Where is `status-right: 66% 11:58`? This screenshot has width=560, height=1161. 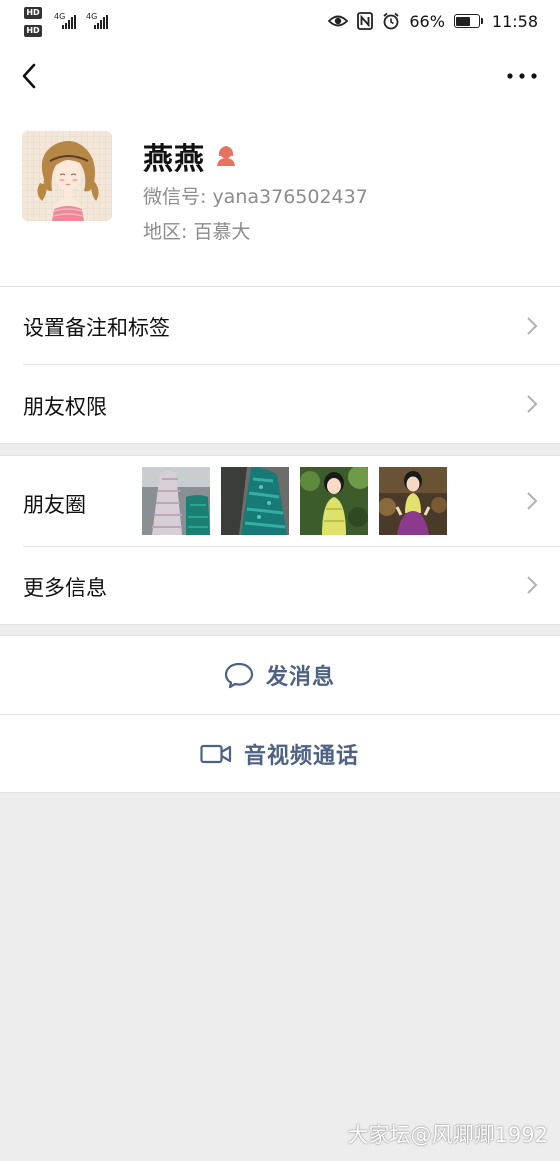 status-right: 66% 11:58 is located at coordinates (433, 21).